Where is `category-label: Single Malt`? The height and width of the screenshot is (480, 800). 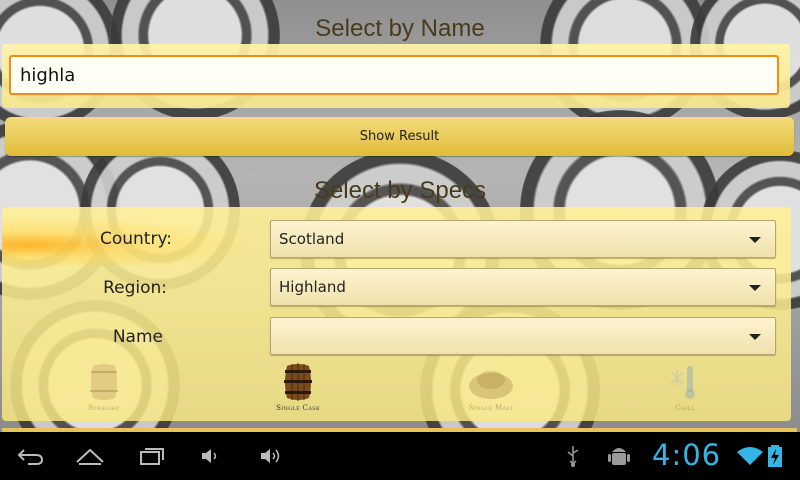
category-label: Single Malt is located at coordinates (491, 408).